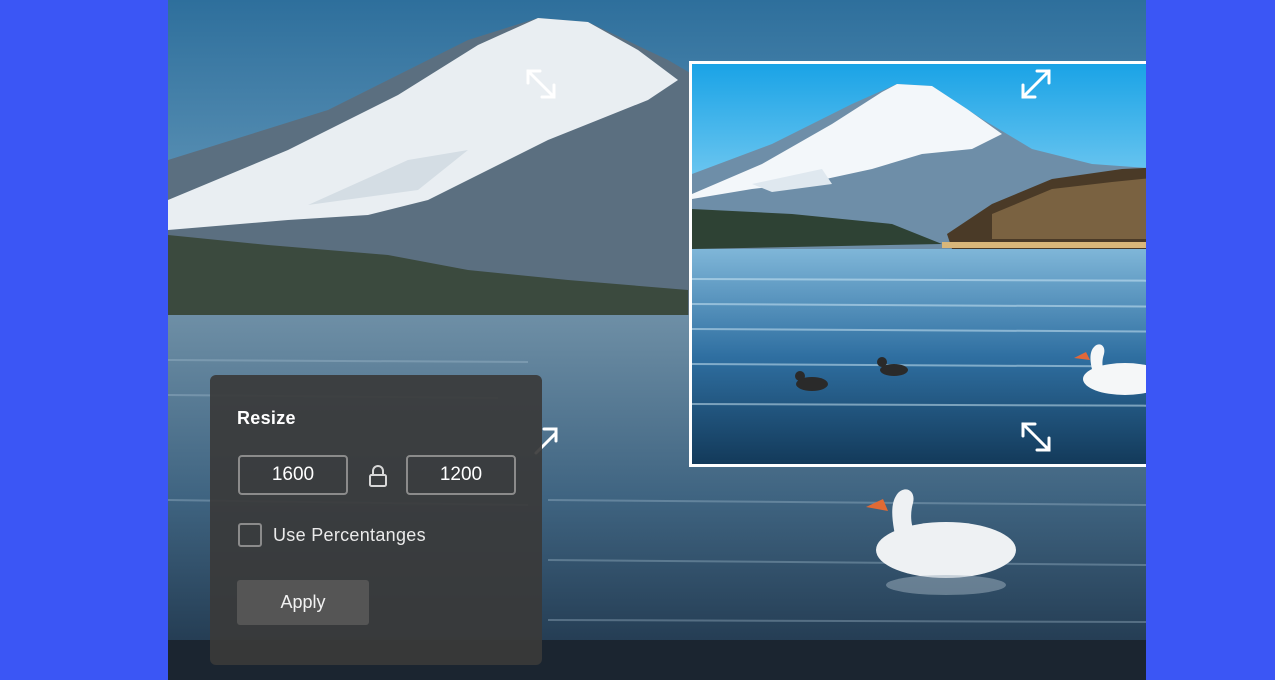  I want to click on resize-panel: Resize Use Percentanges Apply, so click(376, 520).